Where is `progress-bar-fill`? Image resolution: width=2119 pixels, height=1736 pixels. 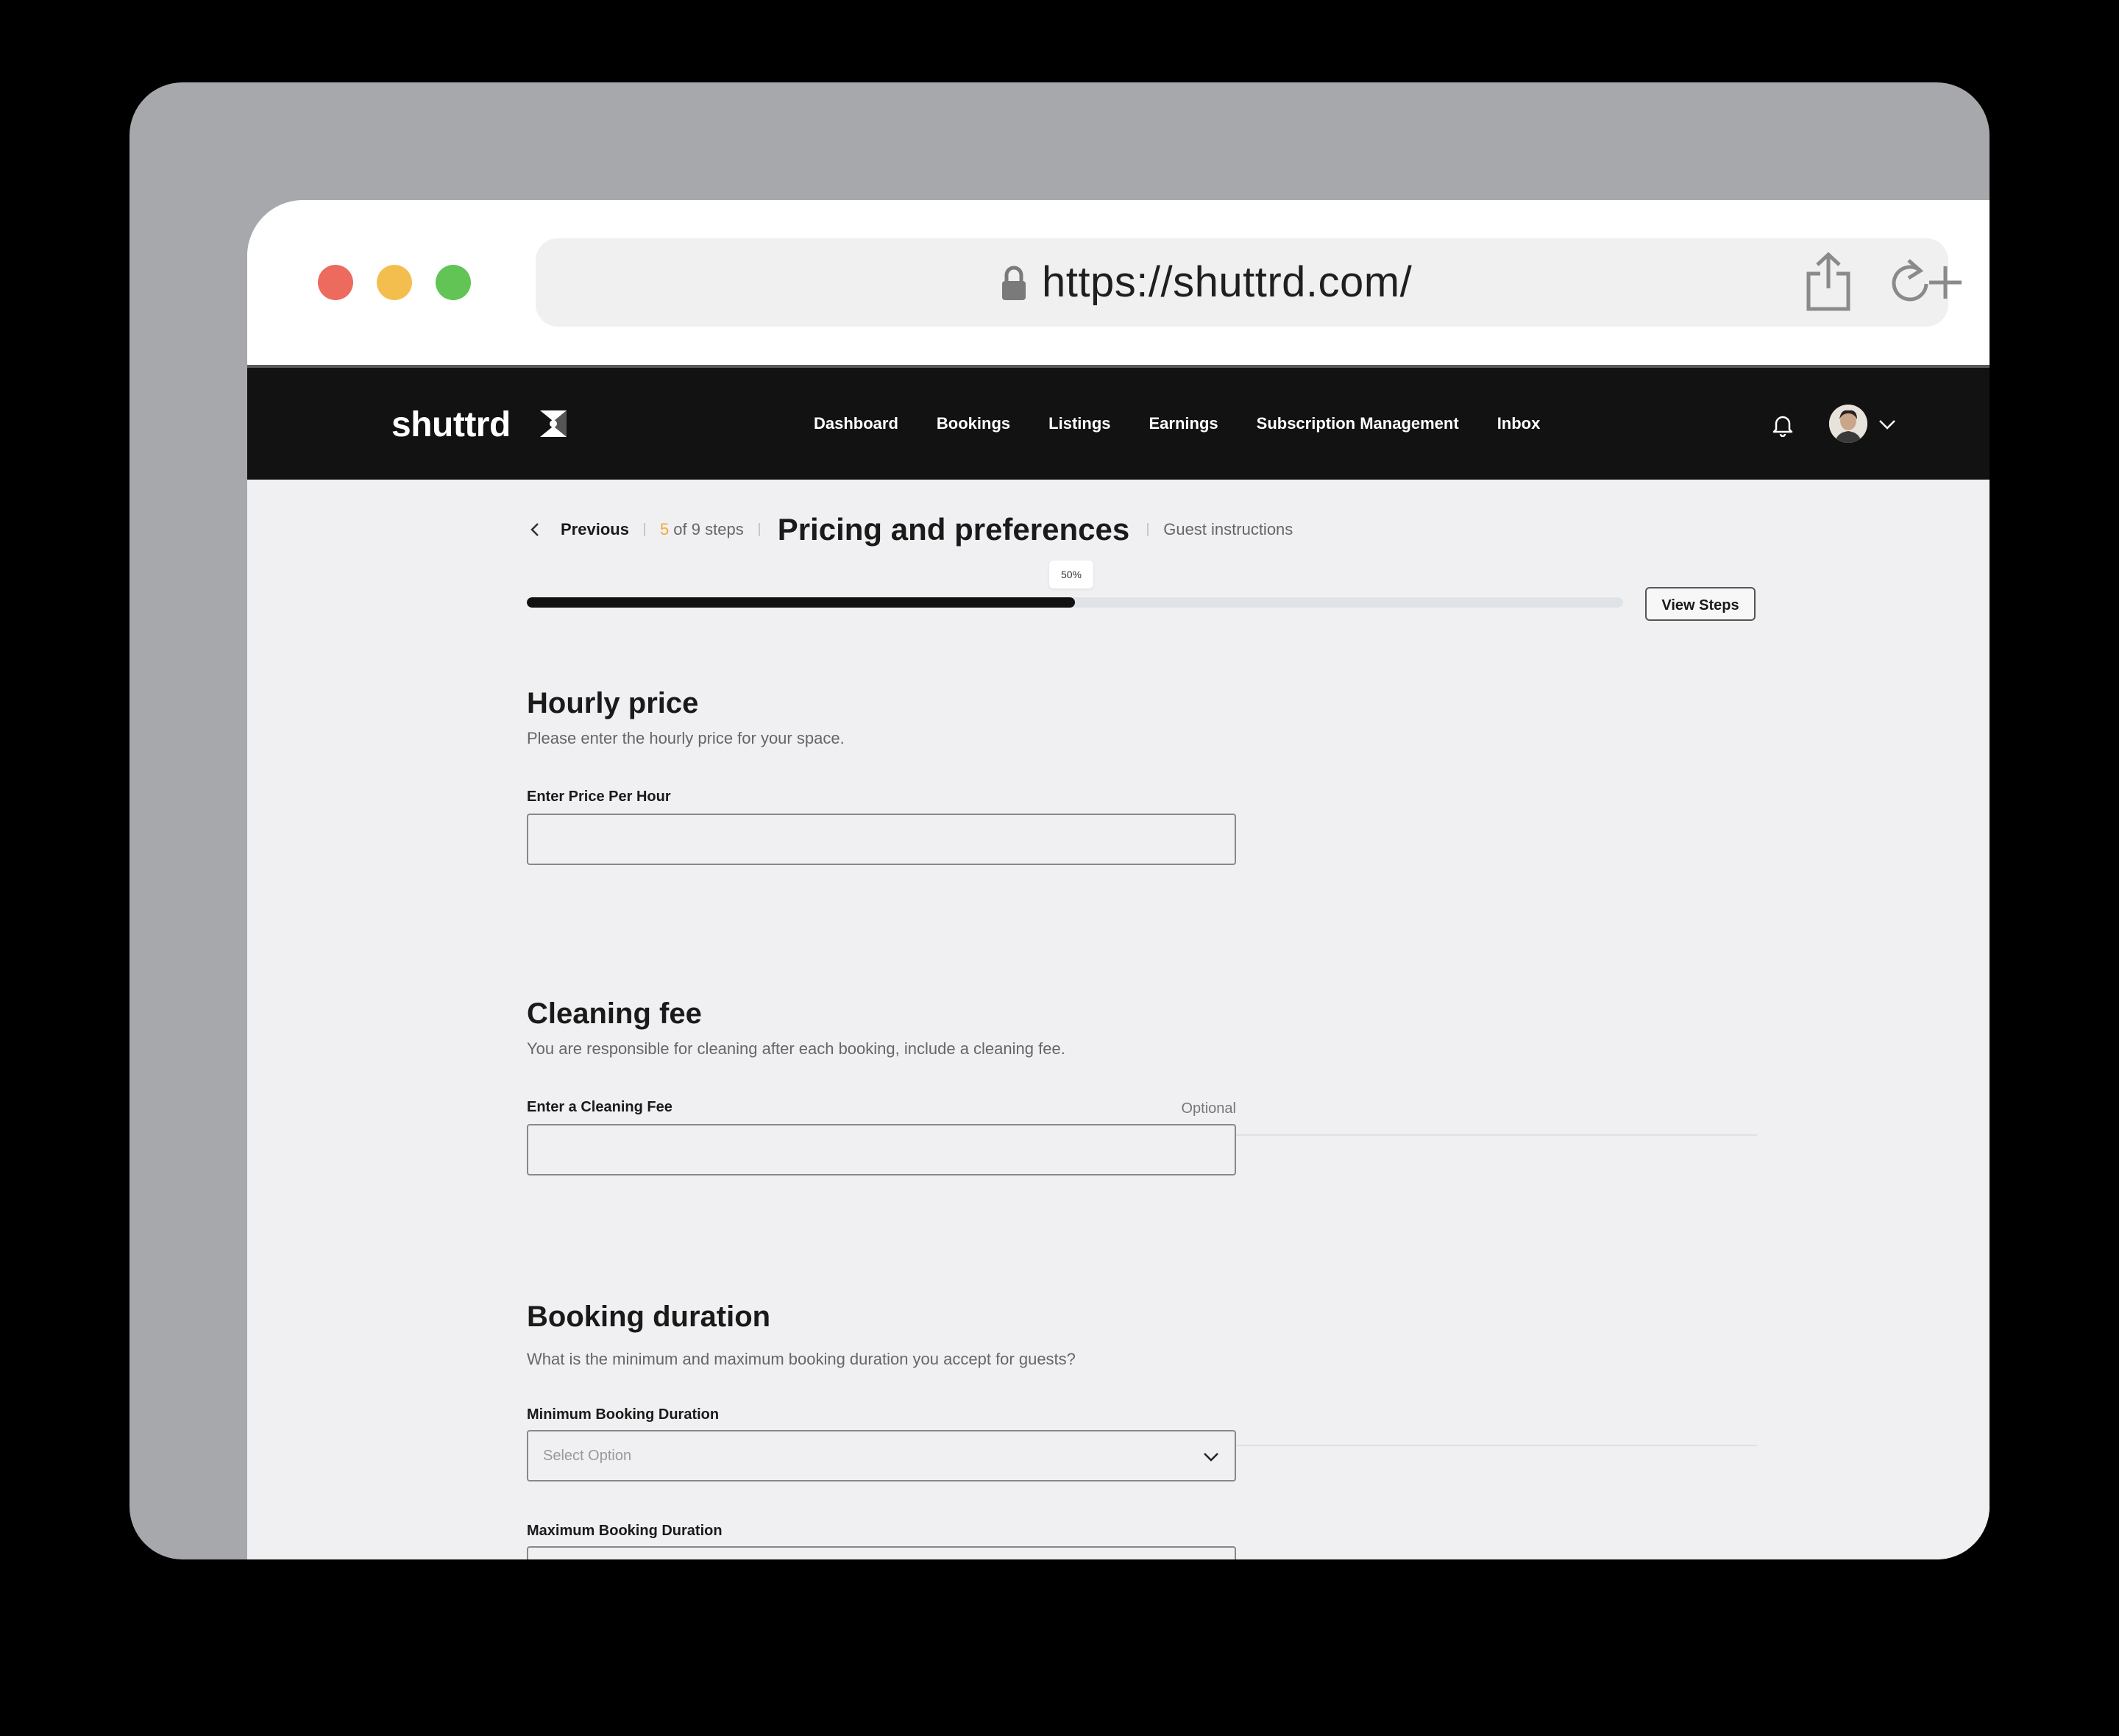
progress-bar-fill is located at coordinates (801, 602).